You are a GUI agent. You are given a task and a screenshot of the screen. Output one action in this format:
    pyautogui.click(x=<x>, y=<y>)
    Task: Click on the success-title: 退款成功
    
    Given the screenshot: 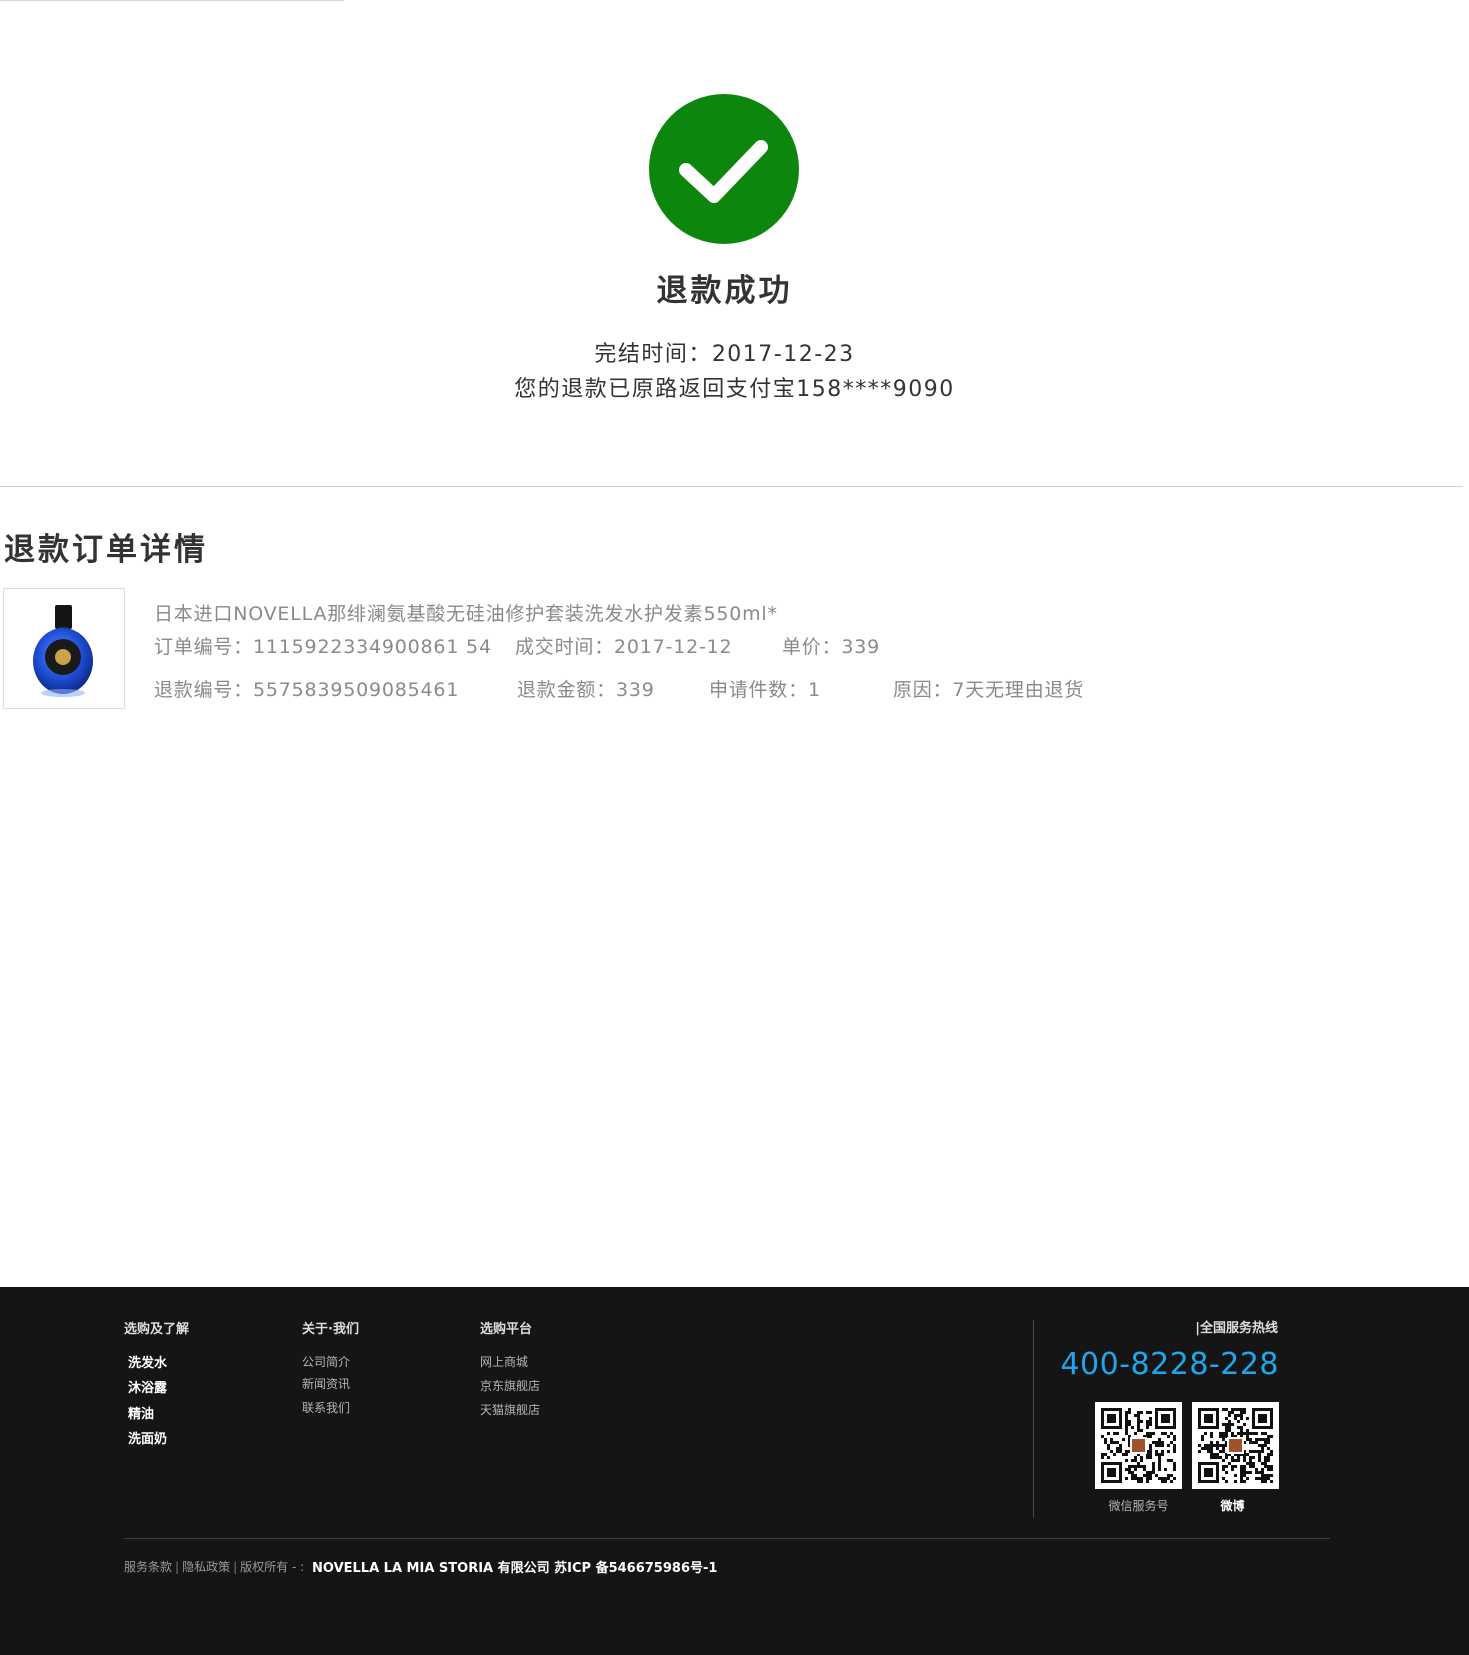 What is the action you would take?
    pyautogui.click(x=724, y=291)
    